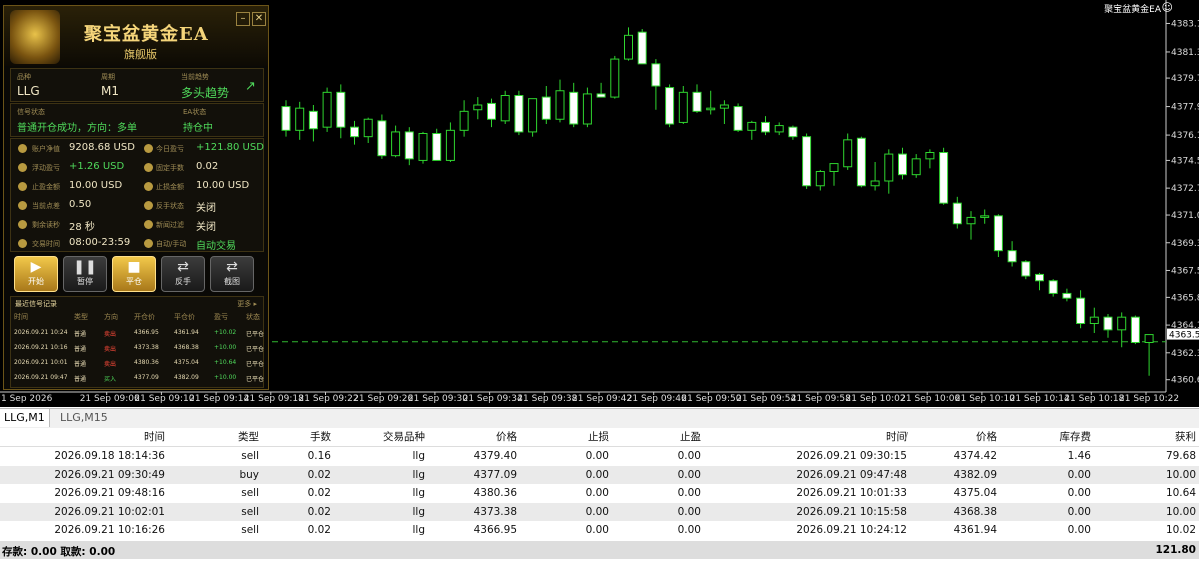  I want to click on row-key: 账户净值, so click(46, 149).